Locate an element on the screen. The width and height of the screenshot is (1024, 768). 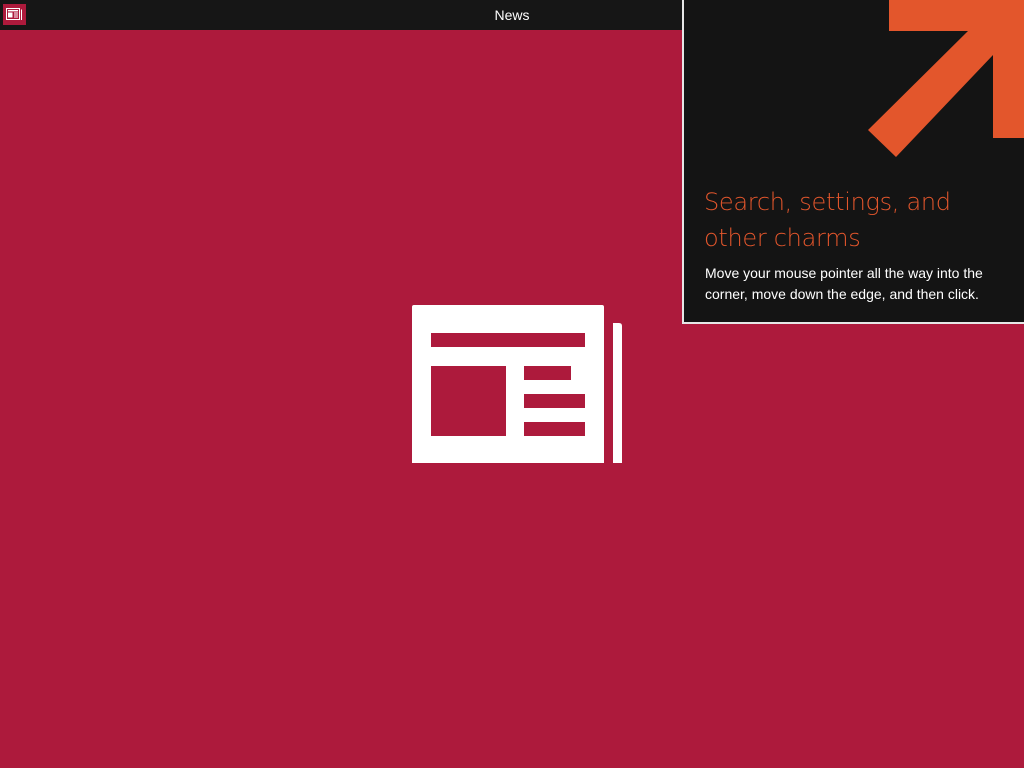
tip-heading: Search, settings, and other charms is located at coordinates (827, 220).